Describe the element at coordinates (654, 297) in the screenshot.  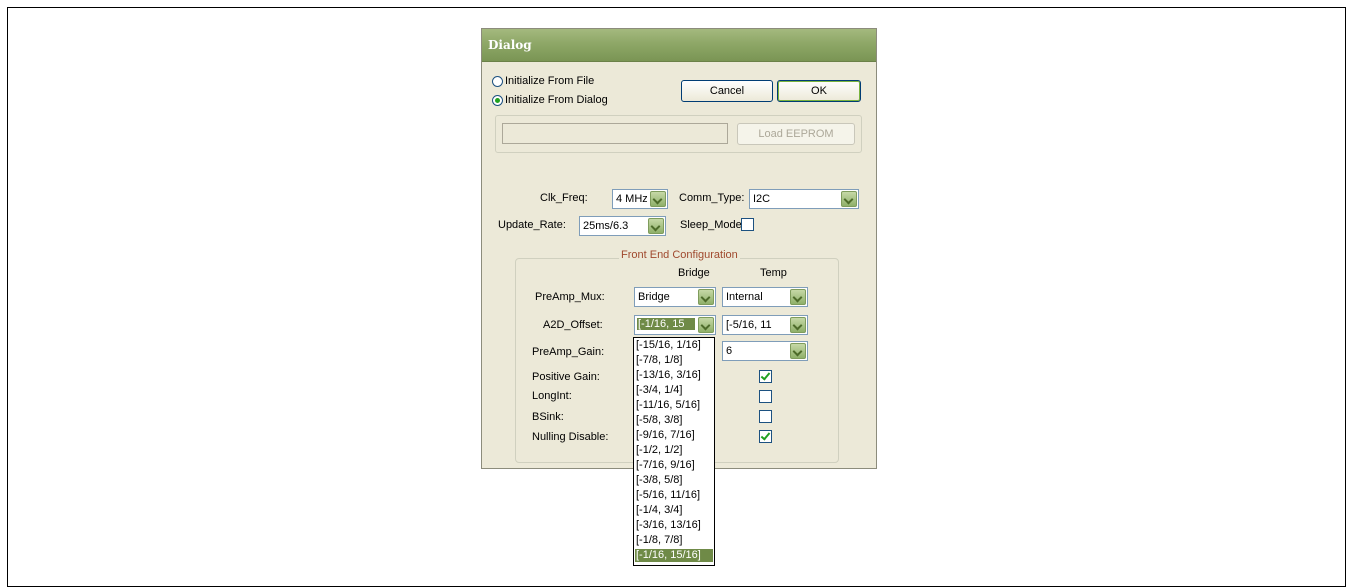
I see `preamp-mux-bridge-value: Bridge` at that location.